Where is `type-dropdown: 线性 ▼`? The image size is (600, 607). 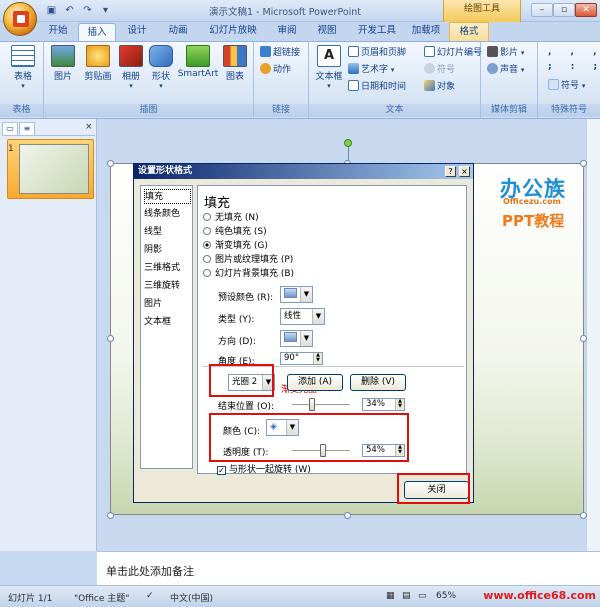 type-dropdown: 线性 ▼ is located at coordinates (302, 316).